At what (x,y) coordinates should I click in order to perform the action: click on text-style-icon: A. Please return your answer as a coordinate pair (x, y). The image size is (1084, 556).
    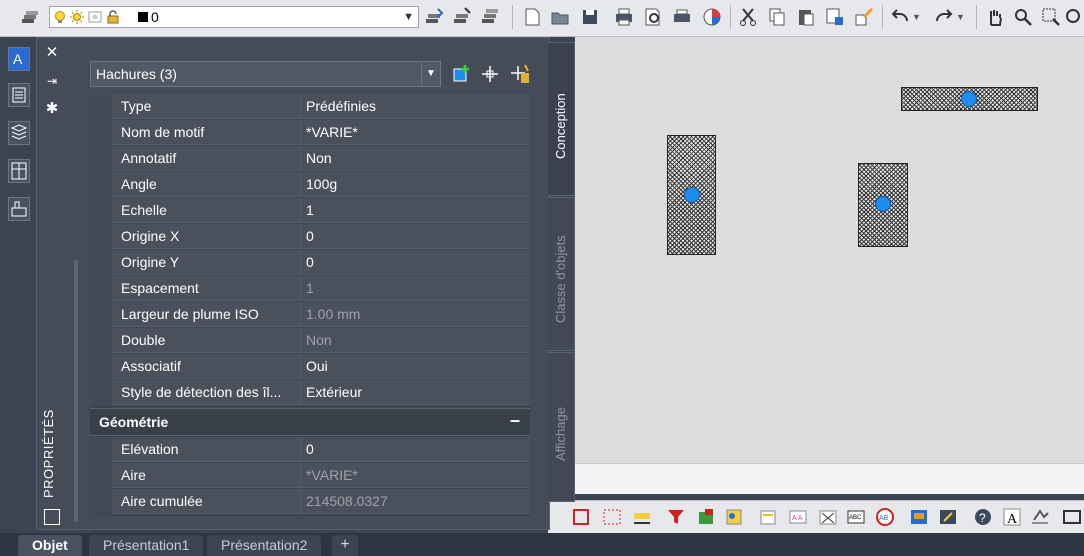
    Looking at the image, I should click on (19, 59).